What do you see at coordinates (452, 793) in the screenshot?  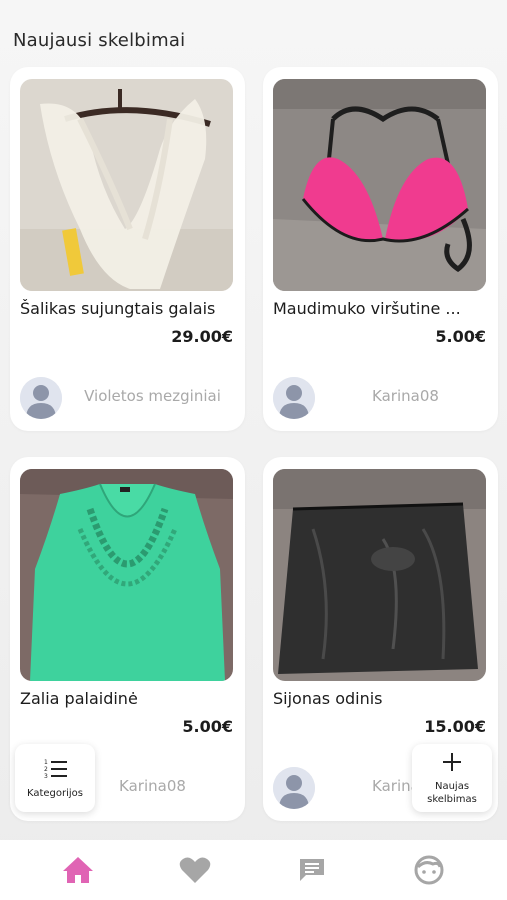 I see `new-listing-label: Naujas skelbimas` at bounding box center [452, 793].